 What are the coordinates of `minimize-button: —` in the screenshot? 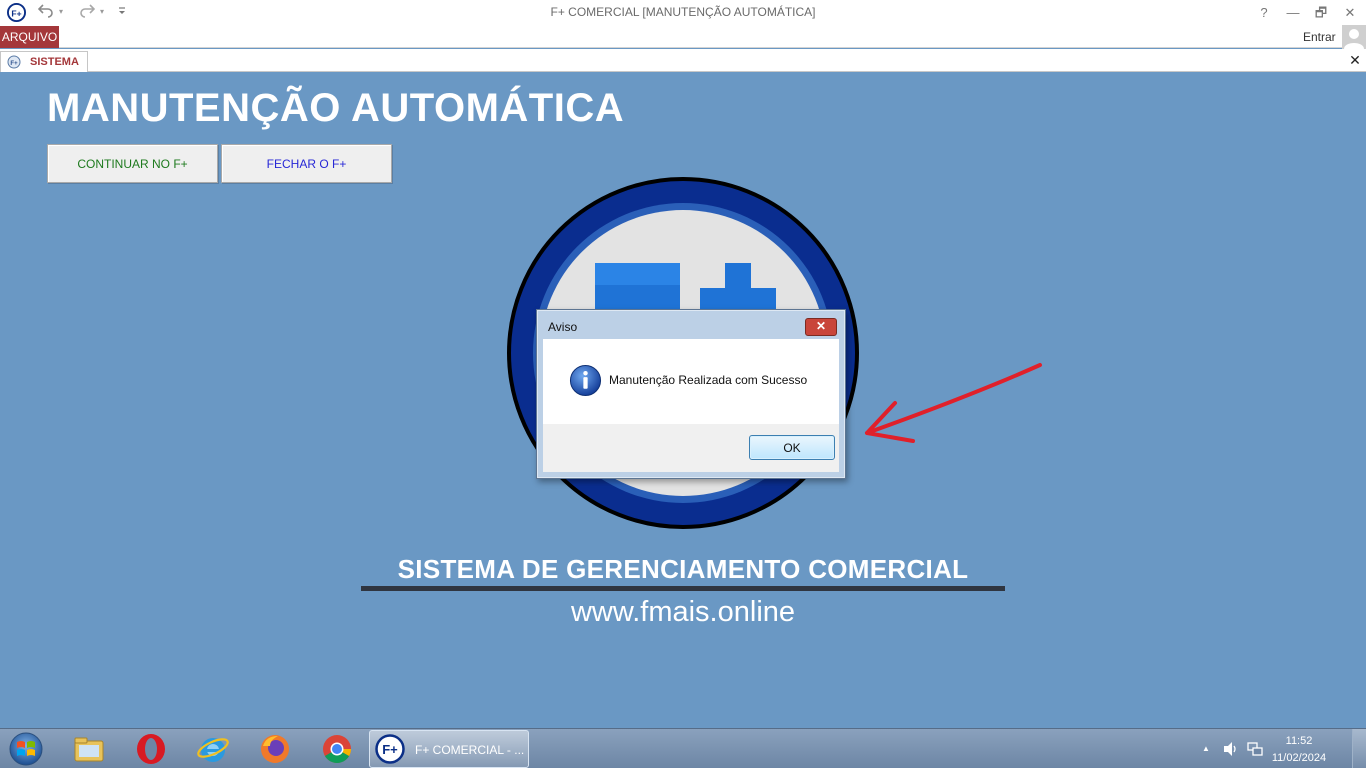 It's located at (1293, 12).